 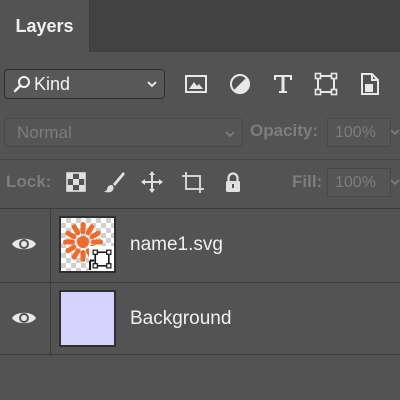 What do you see at coordinates (370, 84) in the screenshot?
I see `smart-object-filter-icon` at bounding box center [370, 84].